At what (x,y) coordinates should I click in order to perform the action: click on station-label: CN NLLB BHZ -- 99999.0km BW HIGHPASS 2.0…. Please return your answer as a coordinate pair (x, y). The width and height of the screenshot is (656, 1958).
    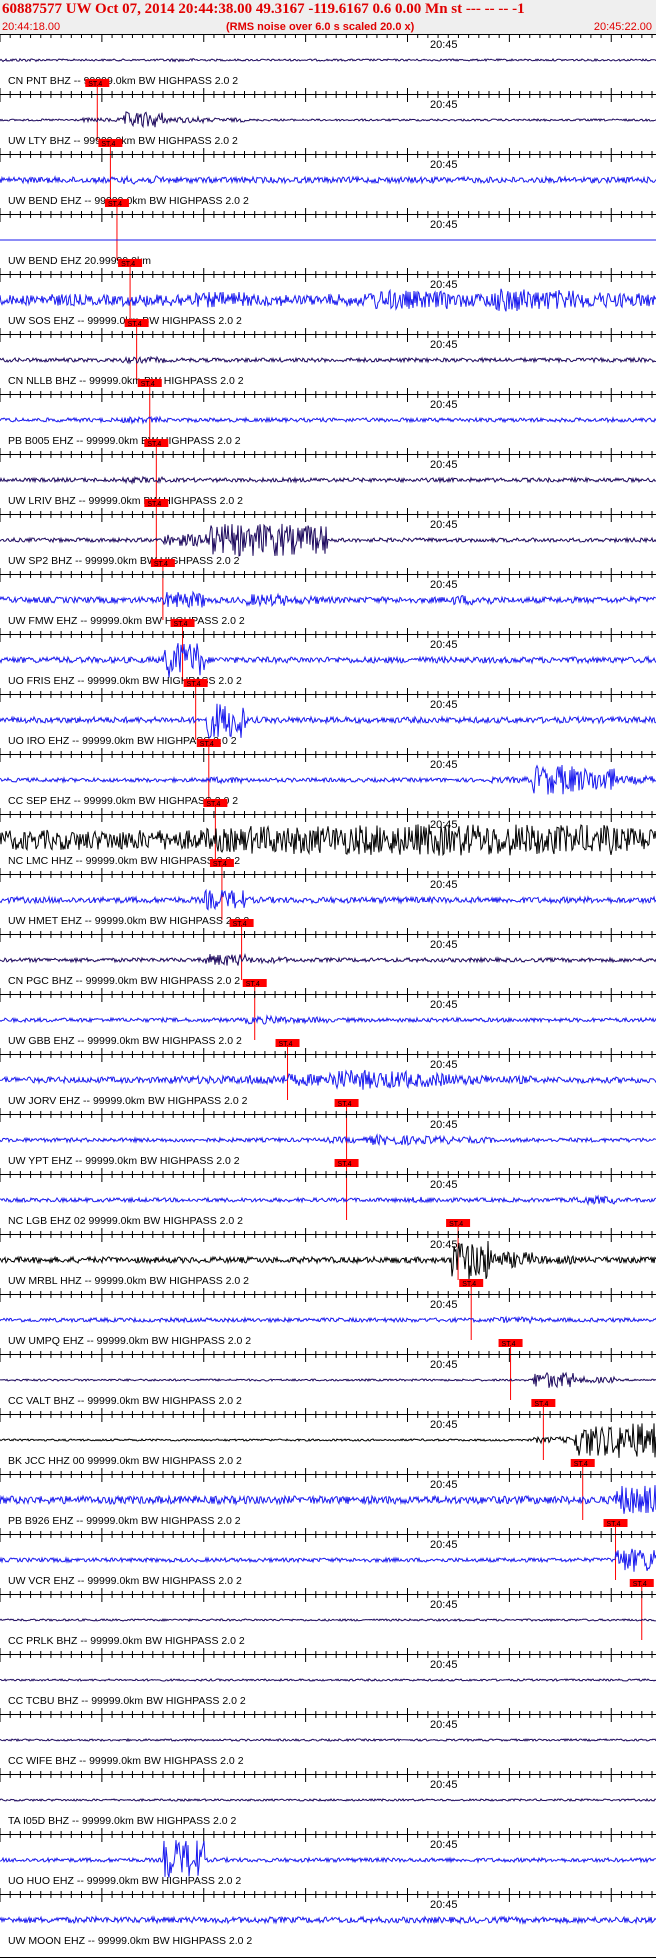
    Looking at the image, I should click on (126, 381).